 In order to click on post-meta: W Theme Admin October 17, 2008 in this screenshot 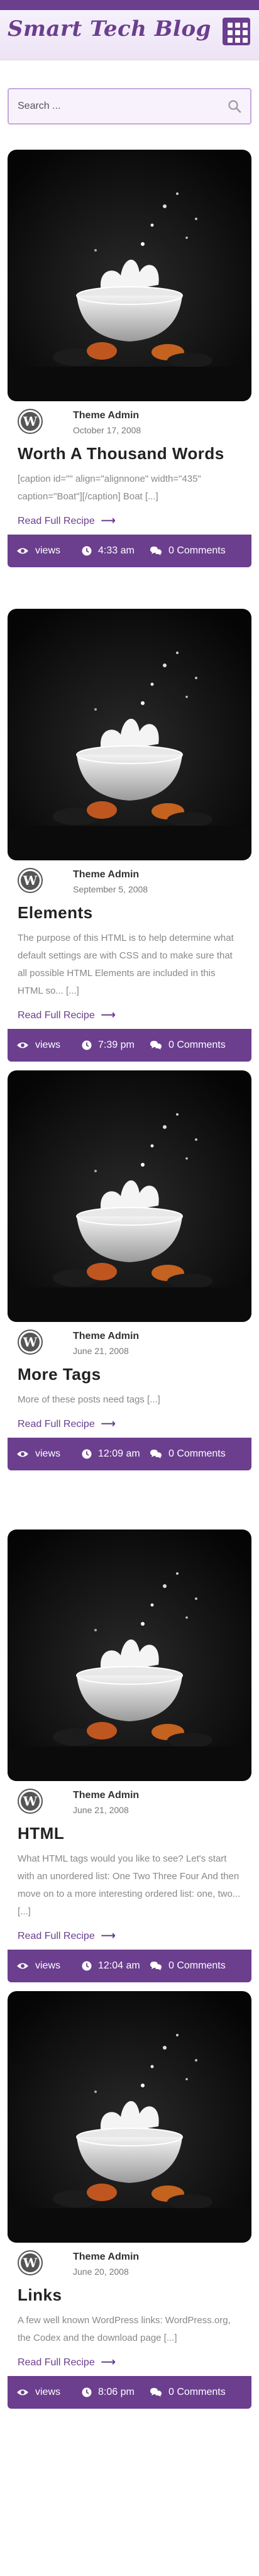, I will do `click(129, 420)`.